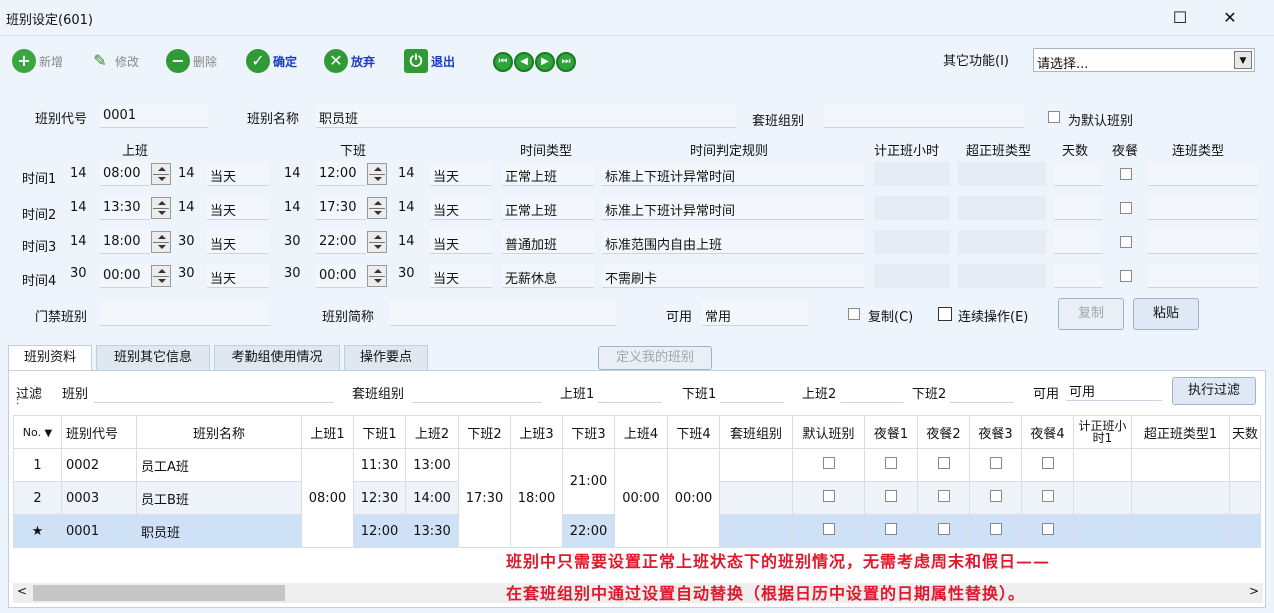 Image resolution: width=1274 pixels, height=613 pixels. What do you see at coordinates (99, 432) in the screenshot?
I see `col-code: 班别代号` at bounding box center [99, 432].